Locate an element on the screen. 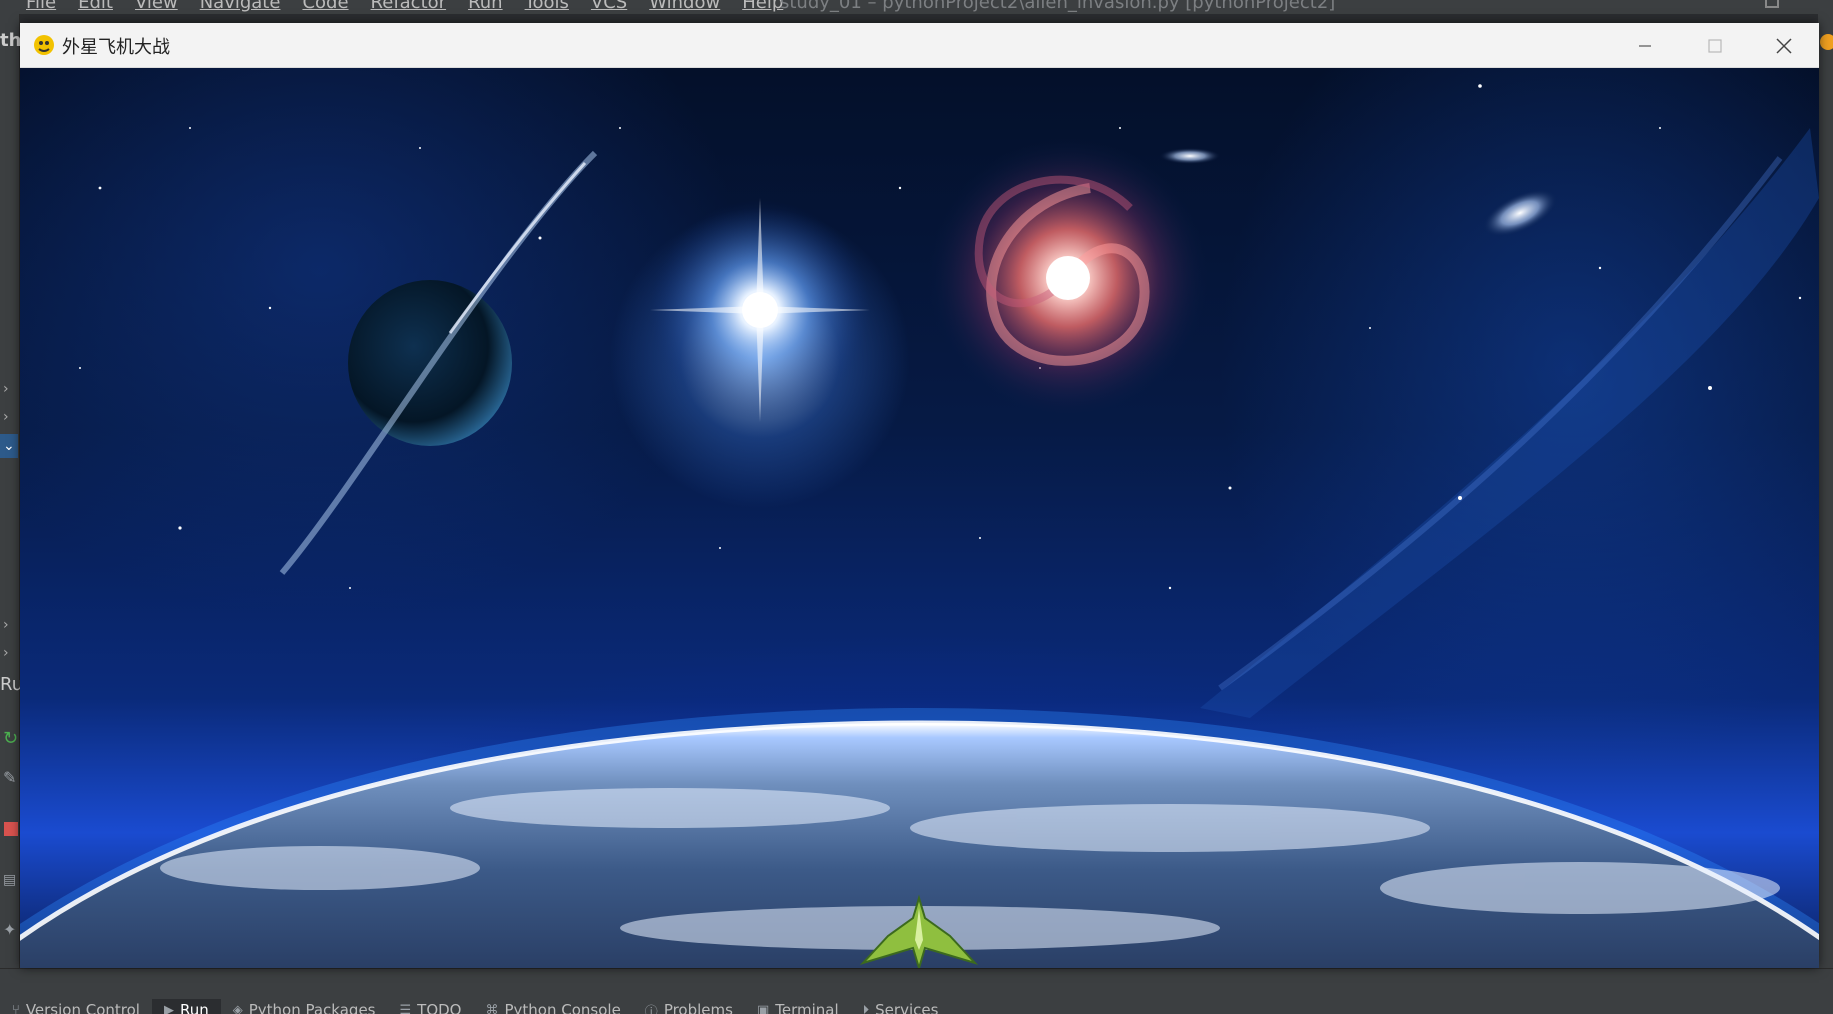  game-window-titlebar: 外星飞机大战 is located at coordinates (919, 45).